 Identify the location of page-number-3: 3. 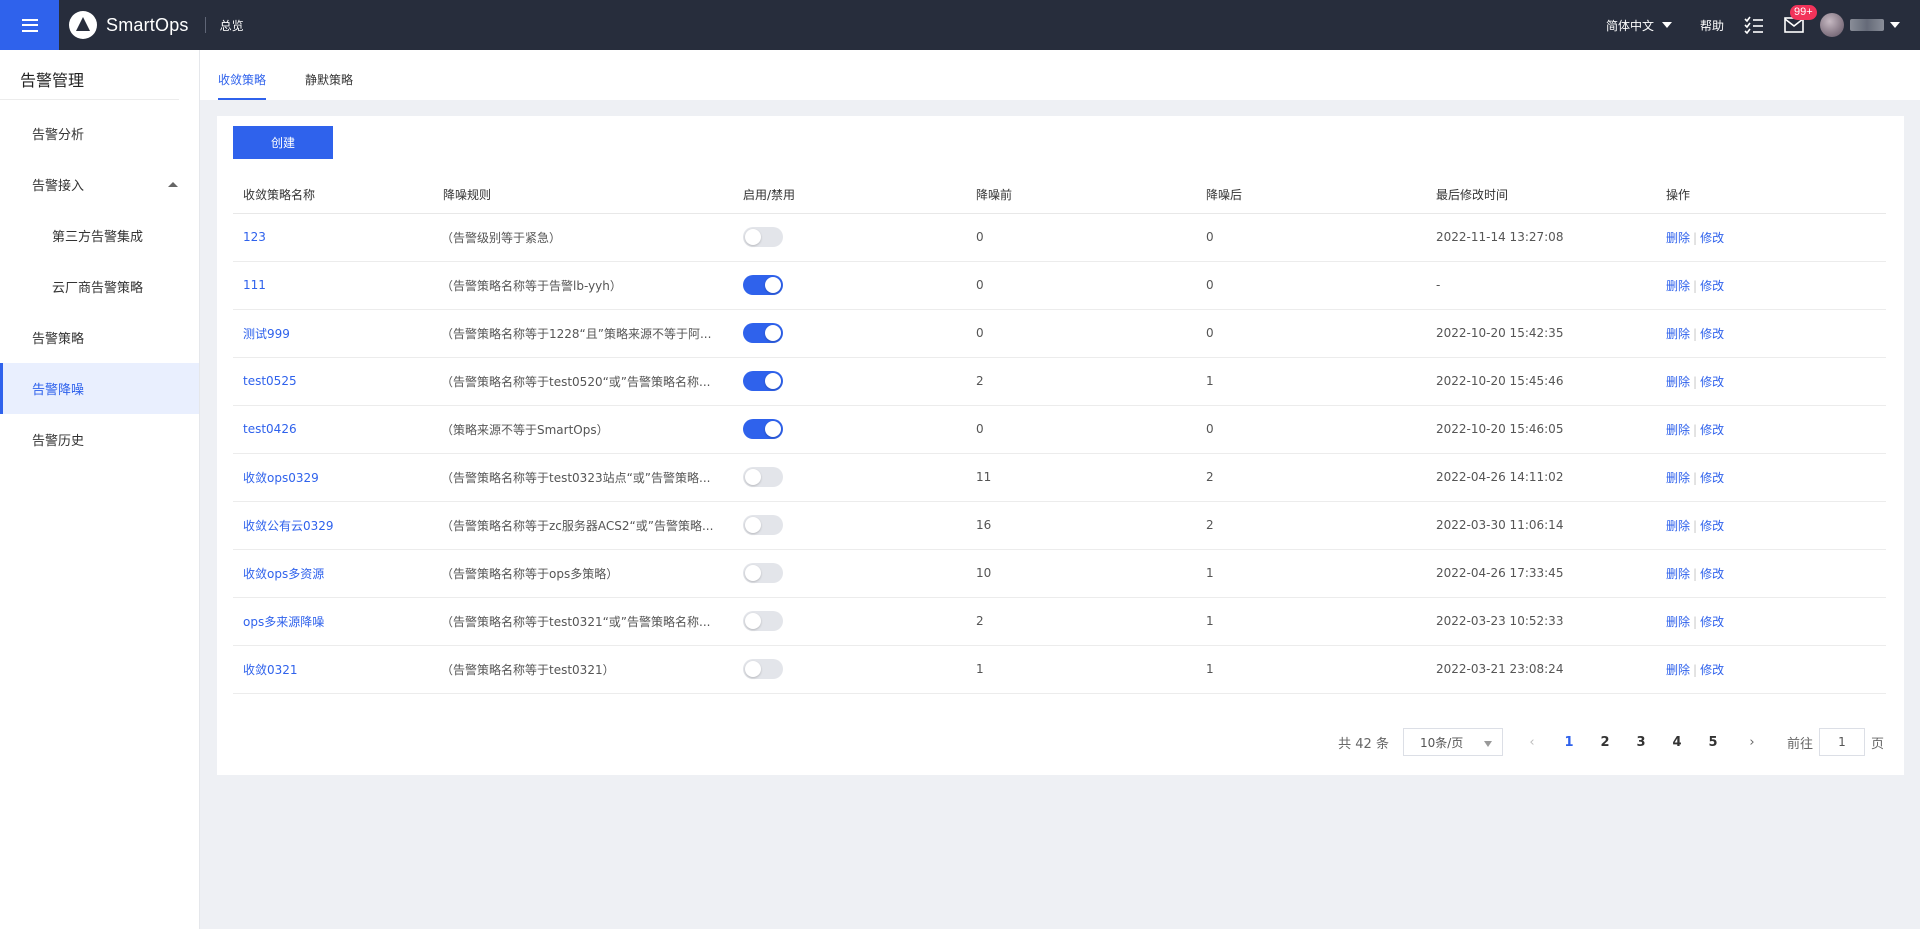
(1641, 742).